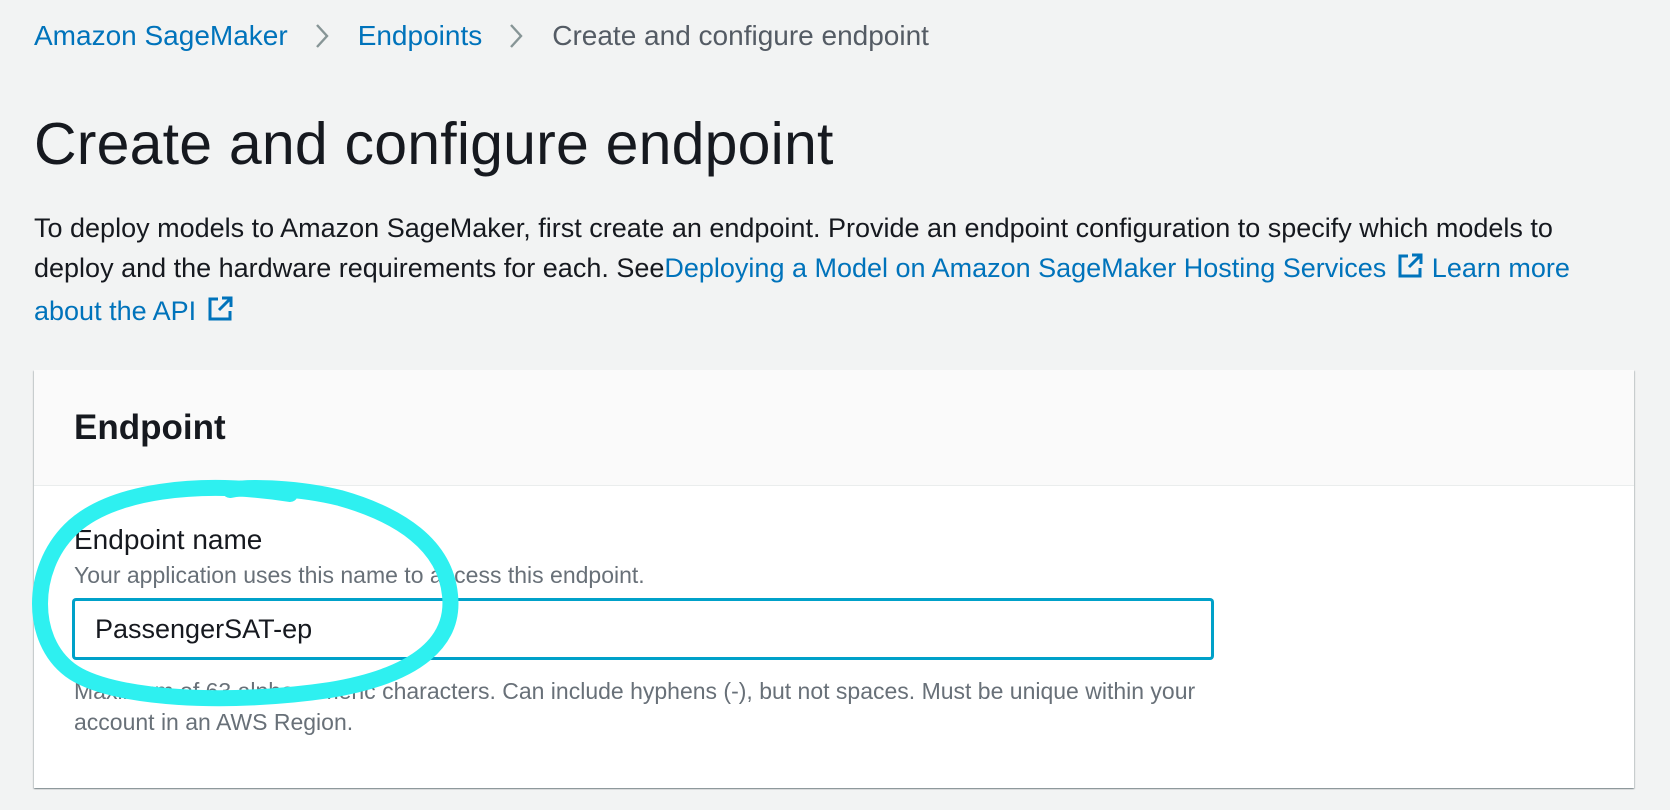  What do you see at coordinates (161, 36) in the screenshot?
I see `breadcrumb-link-sagemaker: Amazon SageMaker` at bounding box center [161, 36].